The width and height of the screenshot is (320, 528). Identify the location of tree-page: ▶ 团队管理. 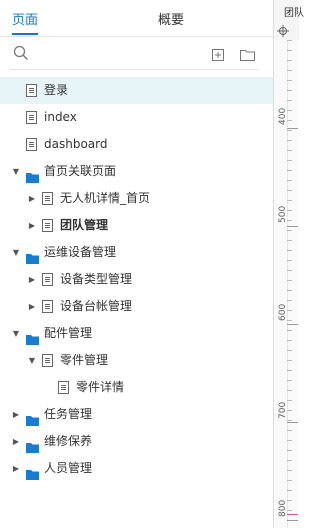
(136, 225).